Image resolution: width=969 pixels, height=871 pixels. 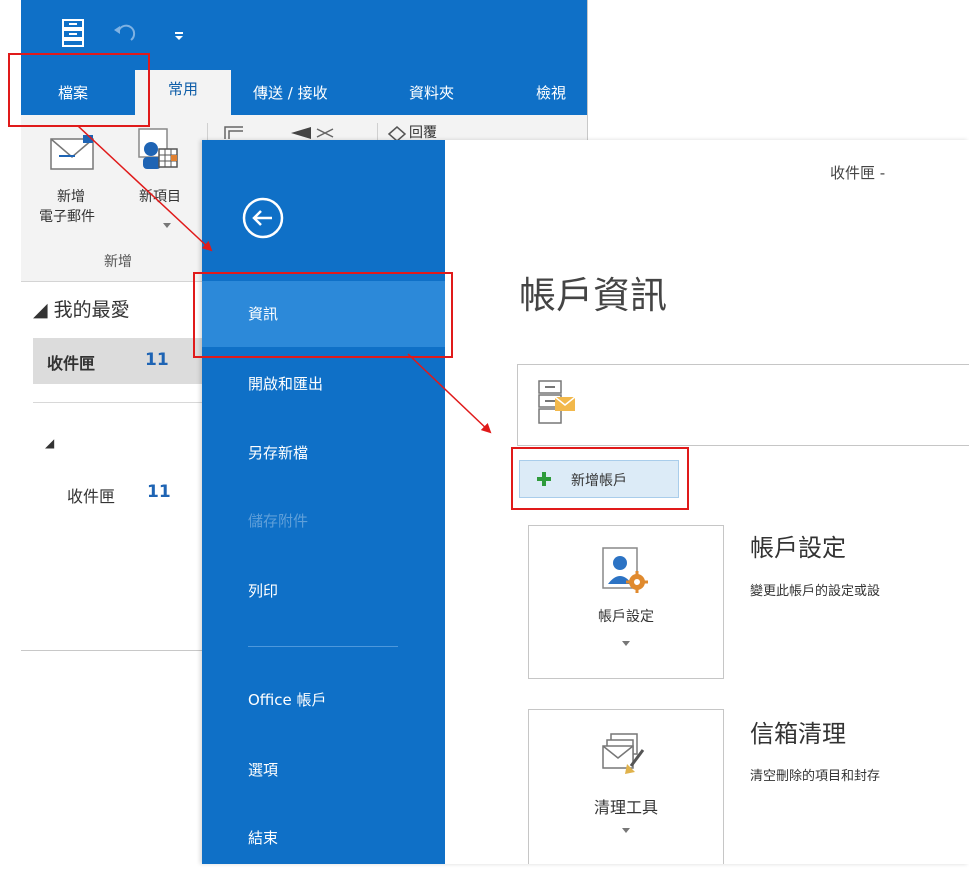 I want to click on arrow-file-to-info, so click(x=145, y=188).